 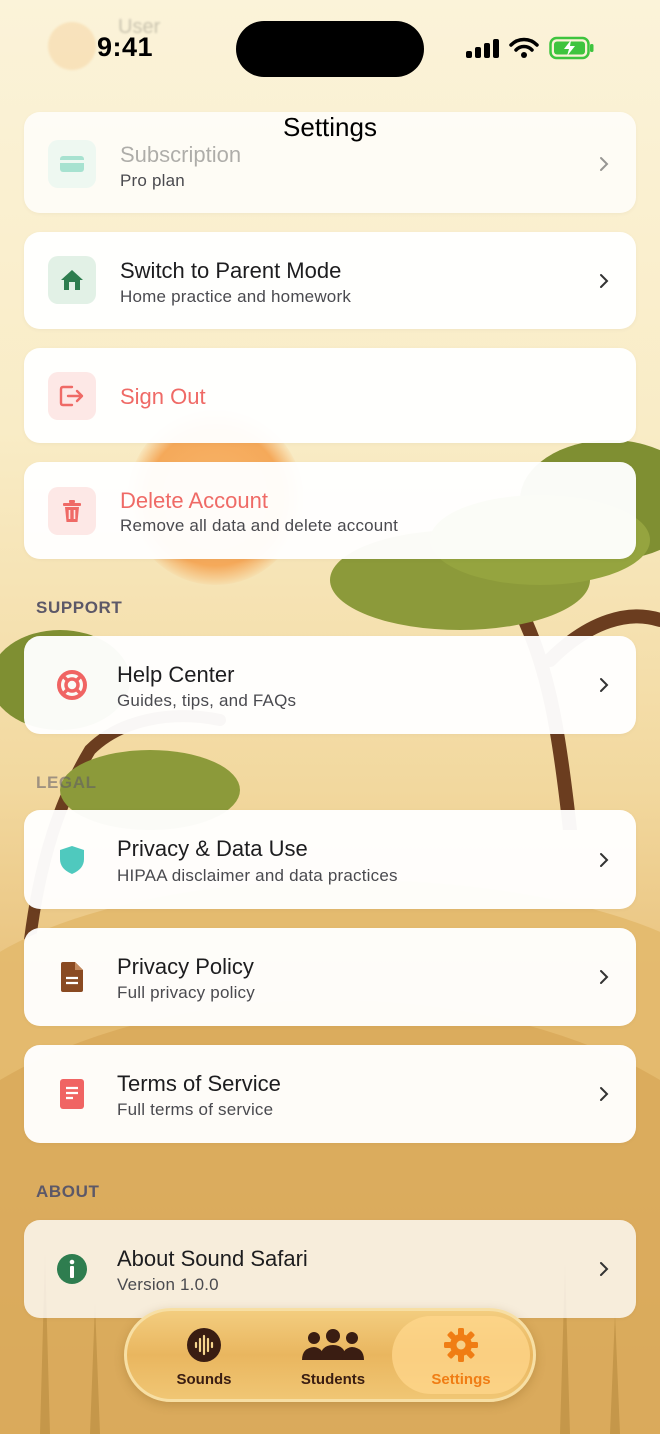 I want to click on battery-charging-icon, so click(x=571, y=48).